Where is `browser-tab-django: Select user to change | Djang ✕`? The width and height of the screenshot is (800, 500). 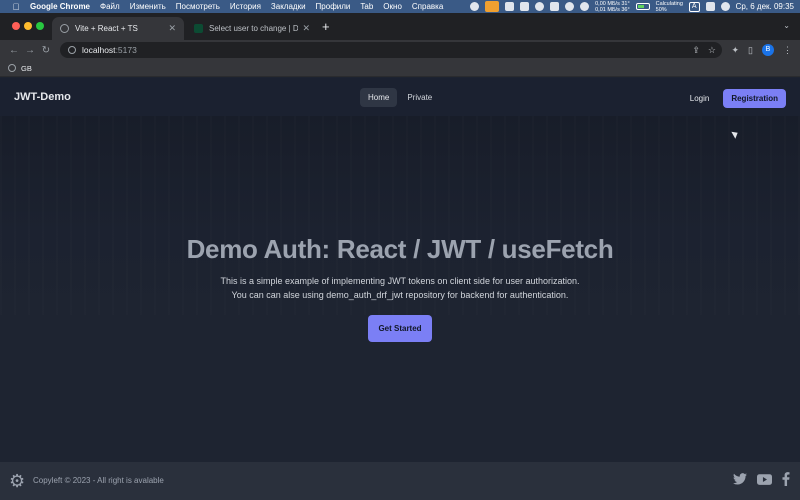
browser-tab-django: Select user to change | Djang ✕ is located at coordinates (252, 28).